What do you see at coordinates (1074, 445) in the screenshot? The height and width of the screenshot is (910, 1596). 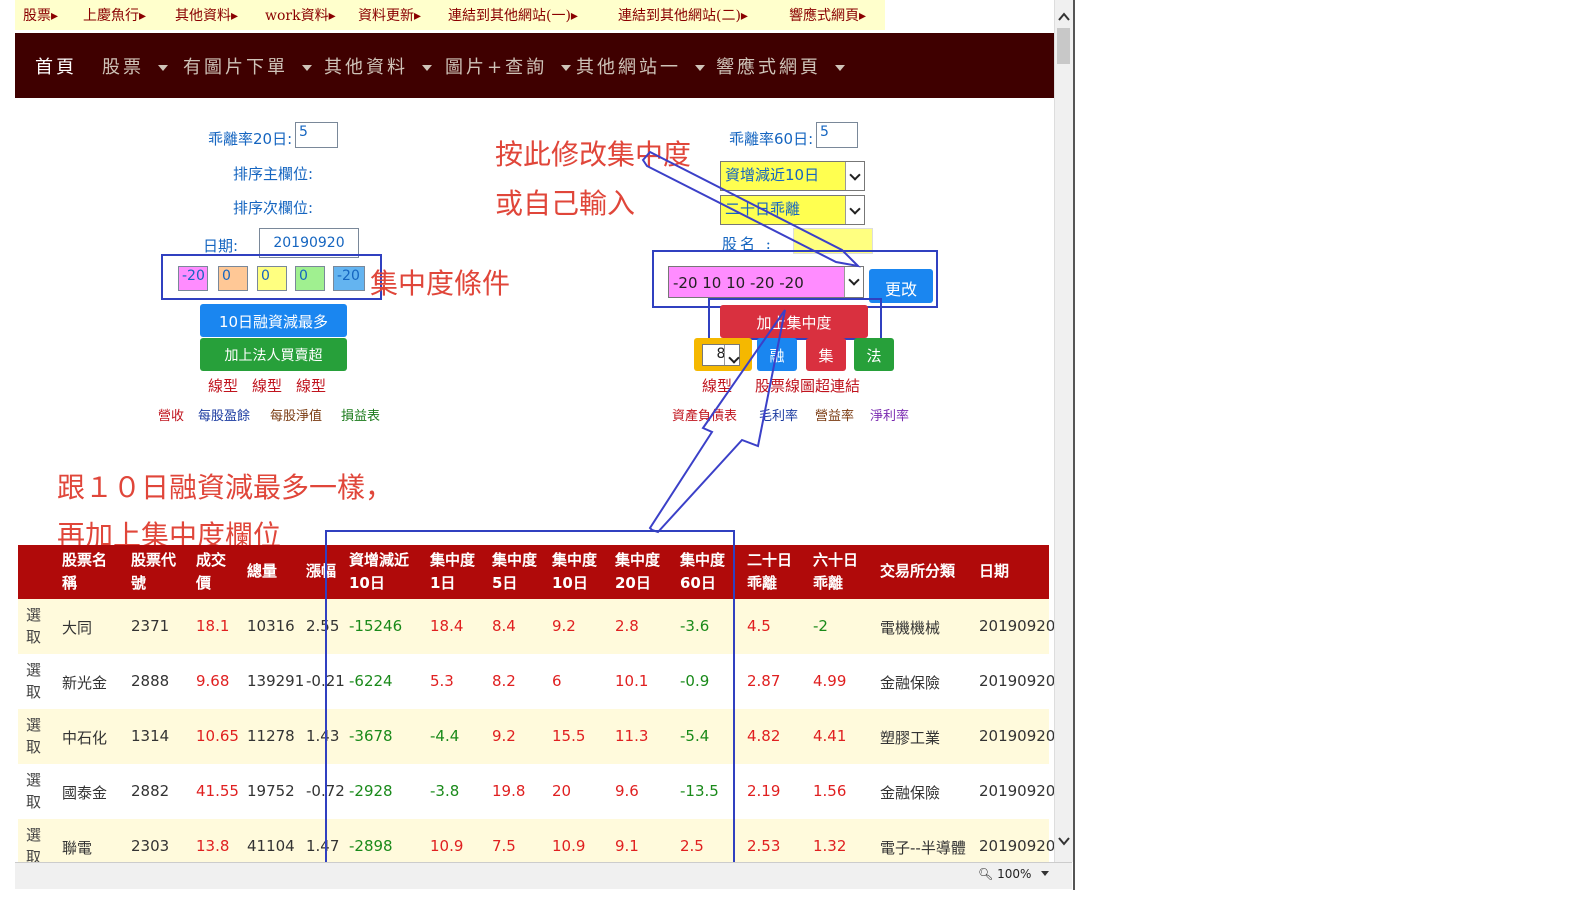 I see `window-edge` at bounding box center [1074, 445].